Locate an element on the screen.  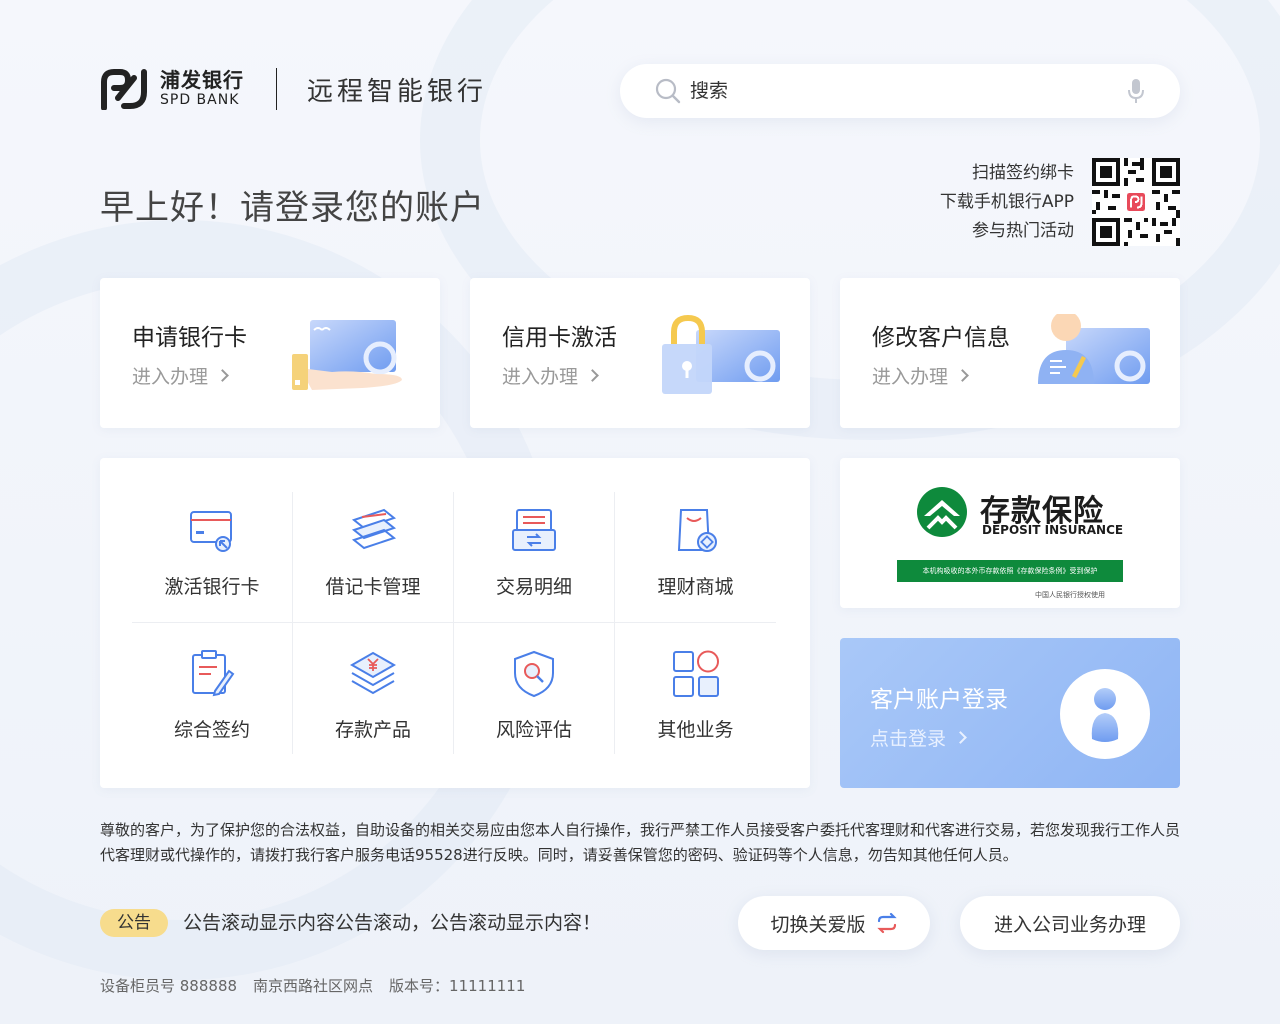
switch-arrows-icon is located at coordinates (886, 923).